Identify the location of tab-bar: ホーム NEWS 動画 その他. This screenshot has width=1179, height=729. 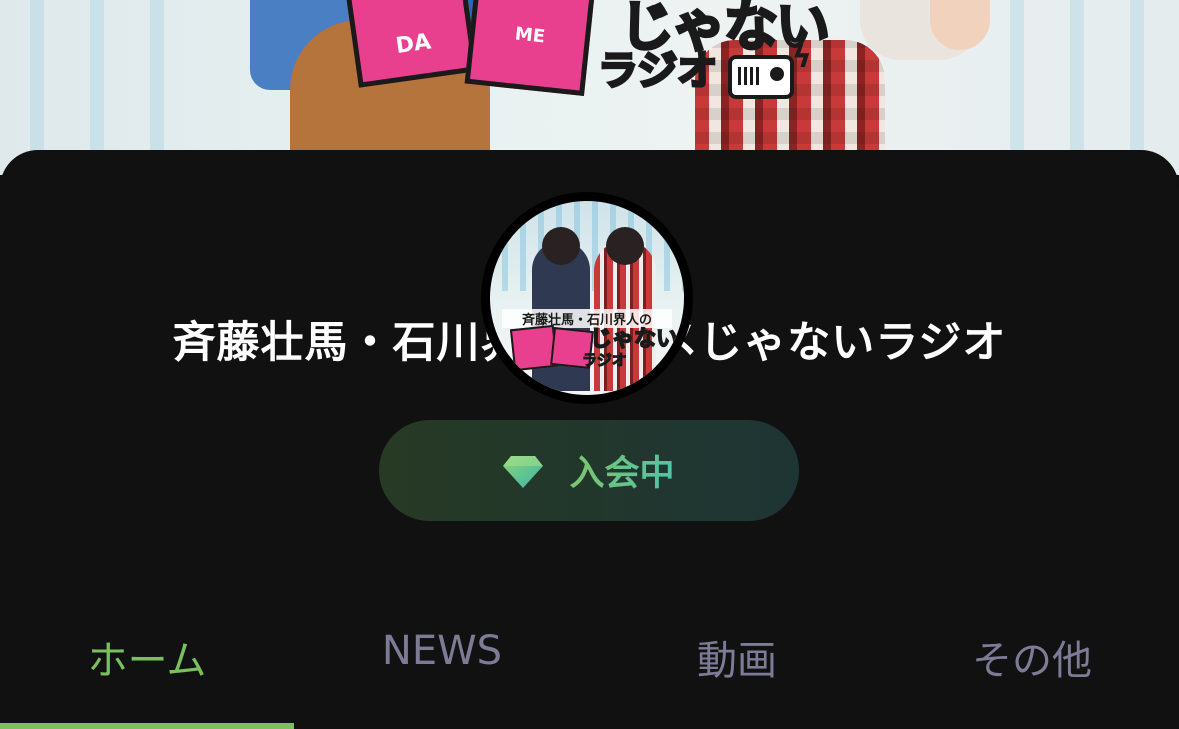
(589, 674).